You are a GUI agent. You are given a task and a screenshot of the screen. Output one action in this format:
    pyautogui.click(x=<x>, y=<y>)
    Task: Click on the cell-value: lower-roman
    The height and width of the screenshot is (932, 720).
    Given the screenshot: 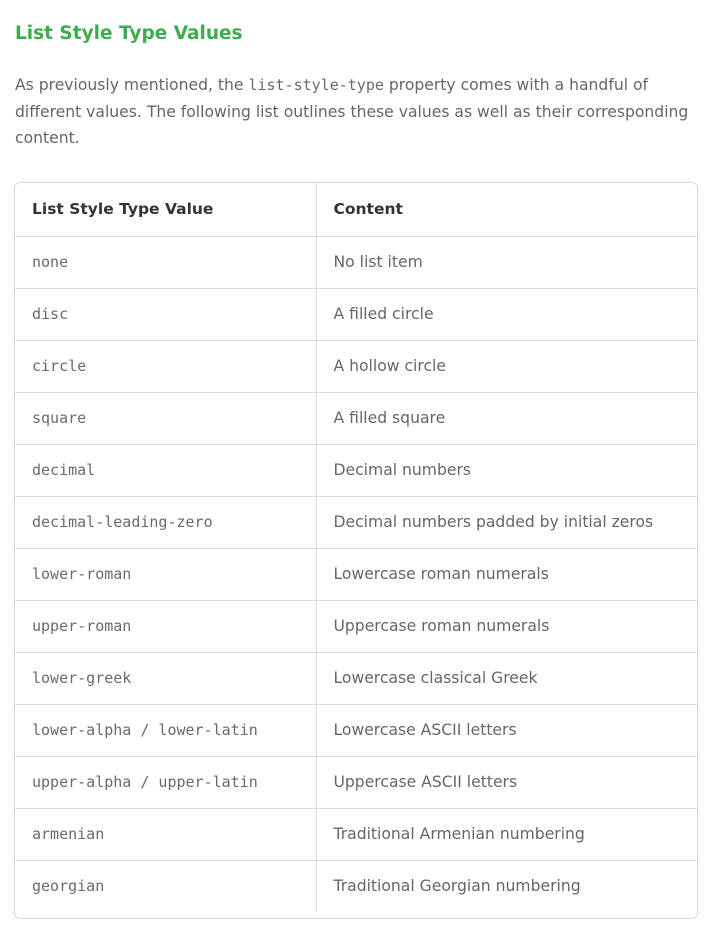 What is the action you would take?
    pyautogui.click(x=165, y=574)
    